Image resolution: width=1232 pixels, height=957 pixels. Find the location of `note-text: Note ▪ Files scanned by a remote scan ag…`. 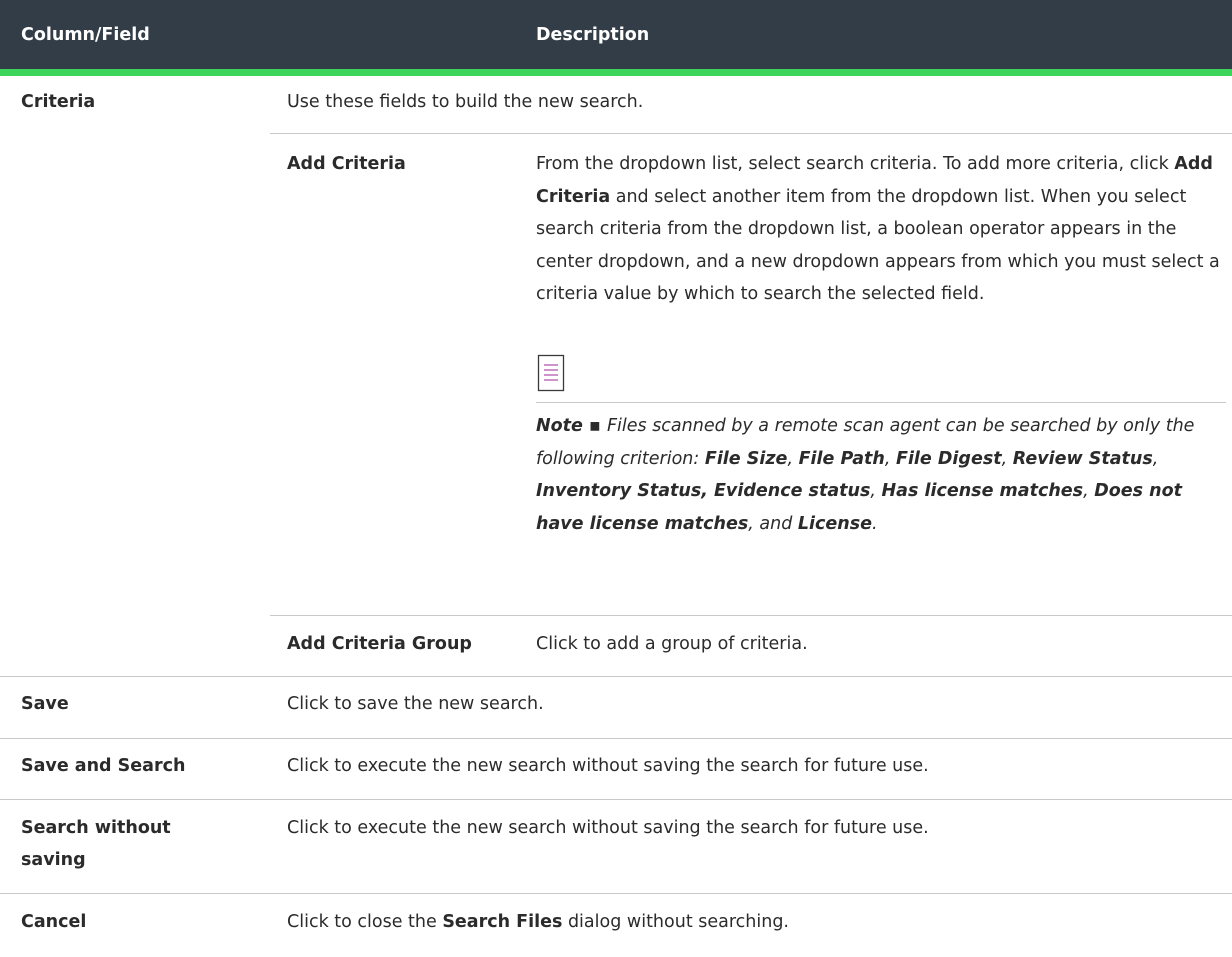

note-text: Note ▪ Files scanned by a remote scan ag… is located at coordinates (865, 475).